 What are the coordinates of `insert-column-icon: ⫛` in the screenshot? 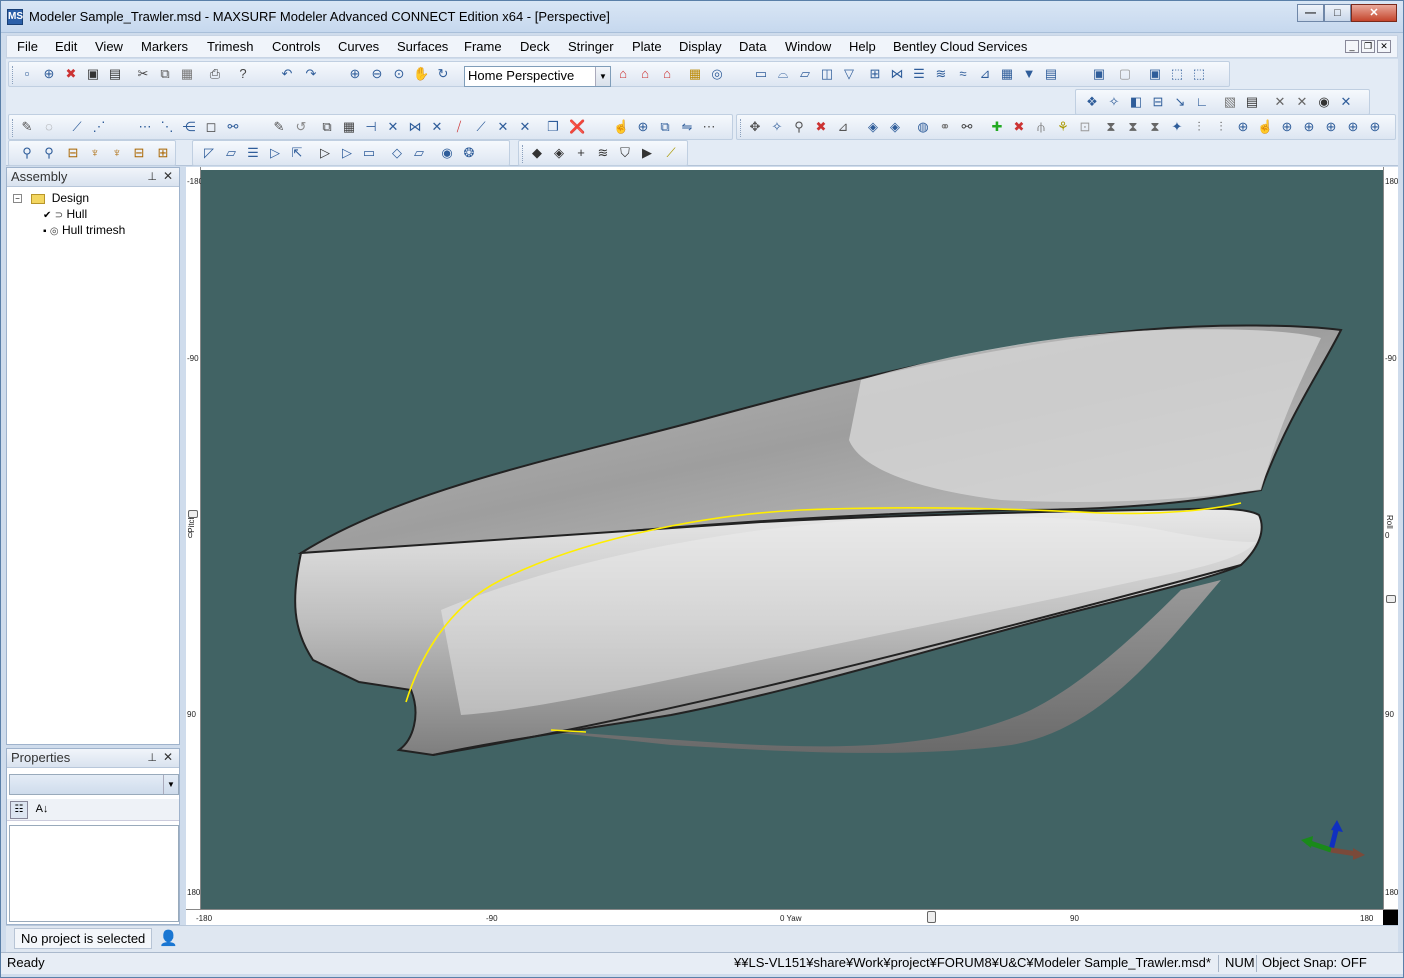 It's located at (1041, 127).